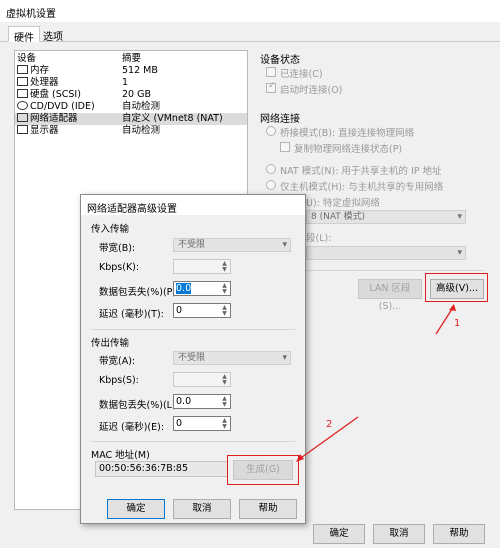 The width and height of the screenshot is (500, 548). I want to click on device-row-cdrom: CD/DVD (IDE) 自动检测, so click(131, 107).